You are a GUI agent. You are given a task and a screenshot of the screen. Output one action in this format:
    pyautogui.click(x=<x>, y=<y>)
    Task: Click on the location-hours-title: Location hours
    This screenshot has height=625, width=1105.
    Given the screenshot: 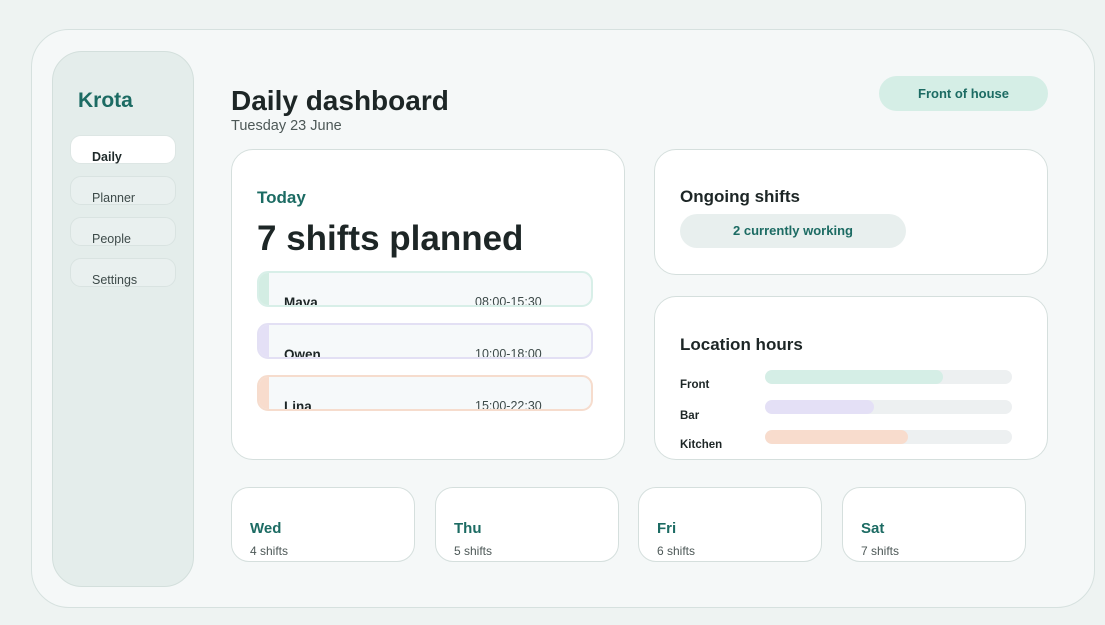 What is the action you would take?
    pyautogui.click(x=741, y=344)
    